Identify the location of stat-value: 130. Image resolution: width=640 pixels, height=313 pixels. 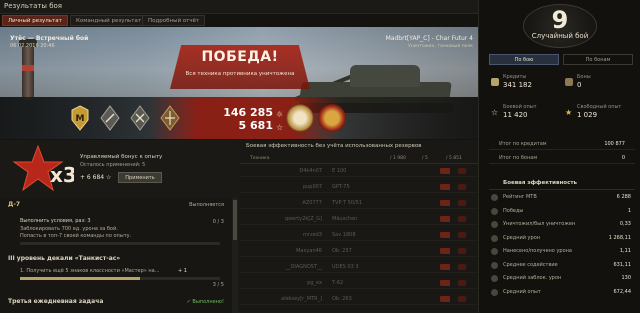
(626, 278).